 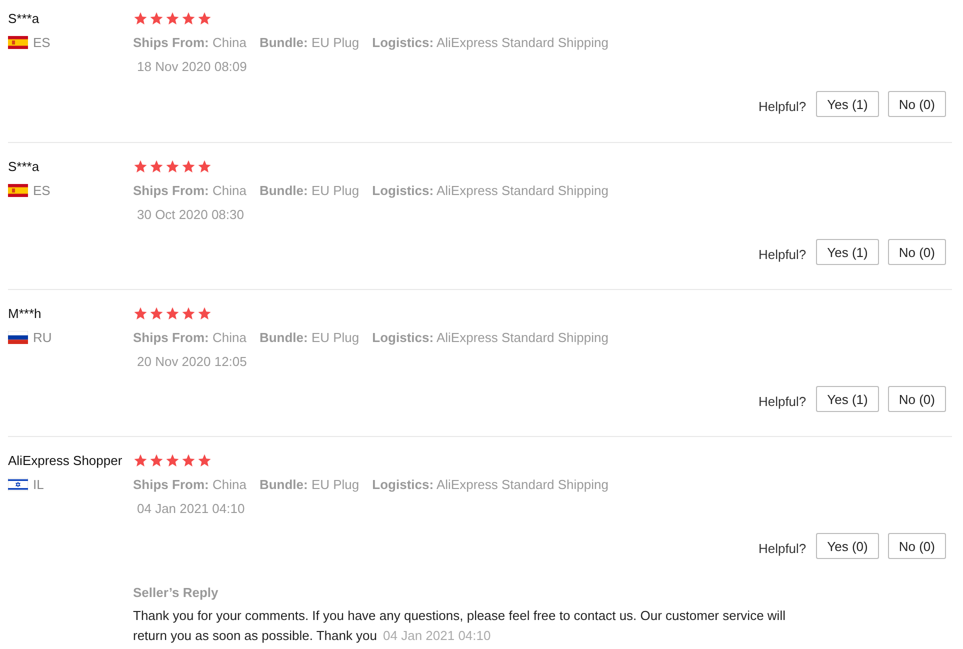 I want to click on country-code: RU, so click(x=42, y=337).